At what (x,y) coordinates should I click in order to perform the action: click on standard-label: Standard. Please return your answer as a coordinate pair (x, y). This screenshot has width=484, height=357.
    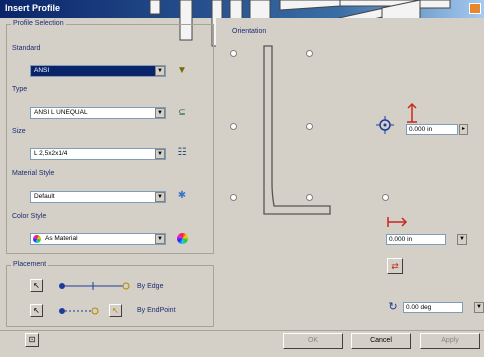
    Looking at the image, I should click on (26, 48).